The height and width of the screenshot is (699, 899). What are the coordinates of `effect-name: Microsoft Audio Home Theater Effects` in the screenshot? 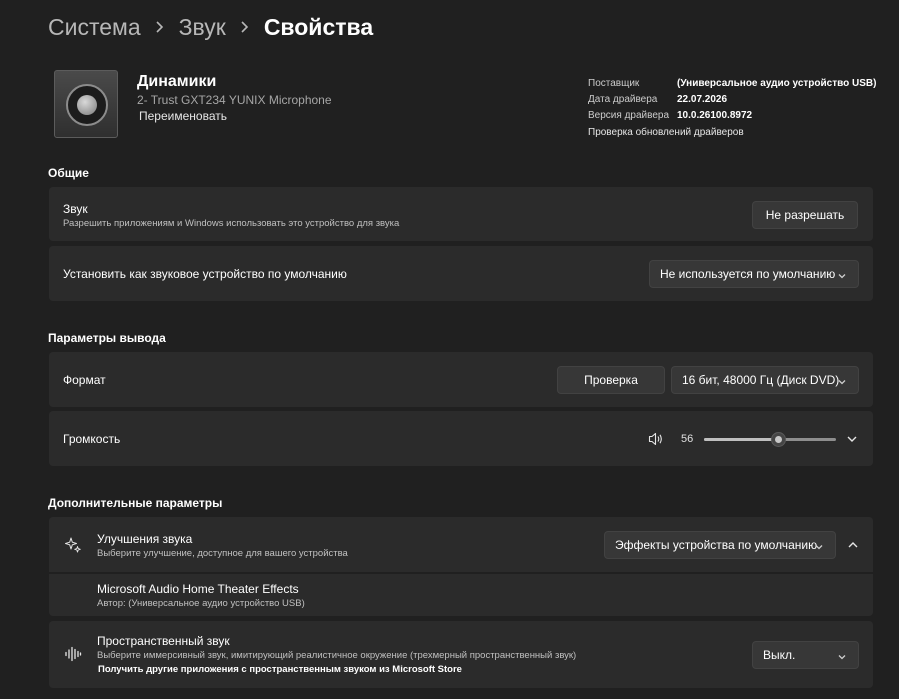 It's located at (198, 589).